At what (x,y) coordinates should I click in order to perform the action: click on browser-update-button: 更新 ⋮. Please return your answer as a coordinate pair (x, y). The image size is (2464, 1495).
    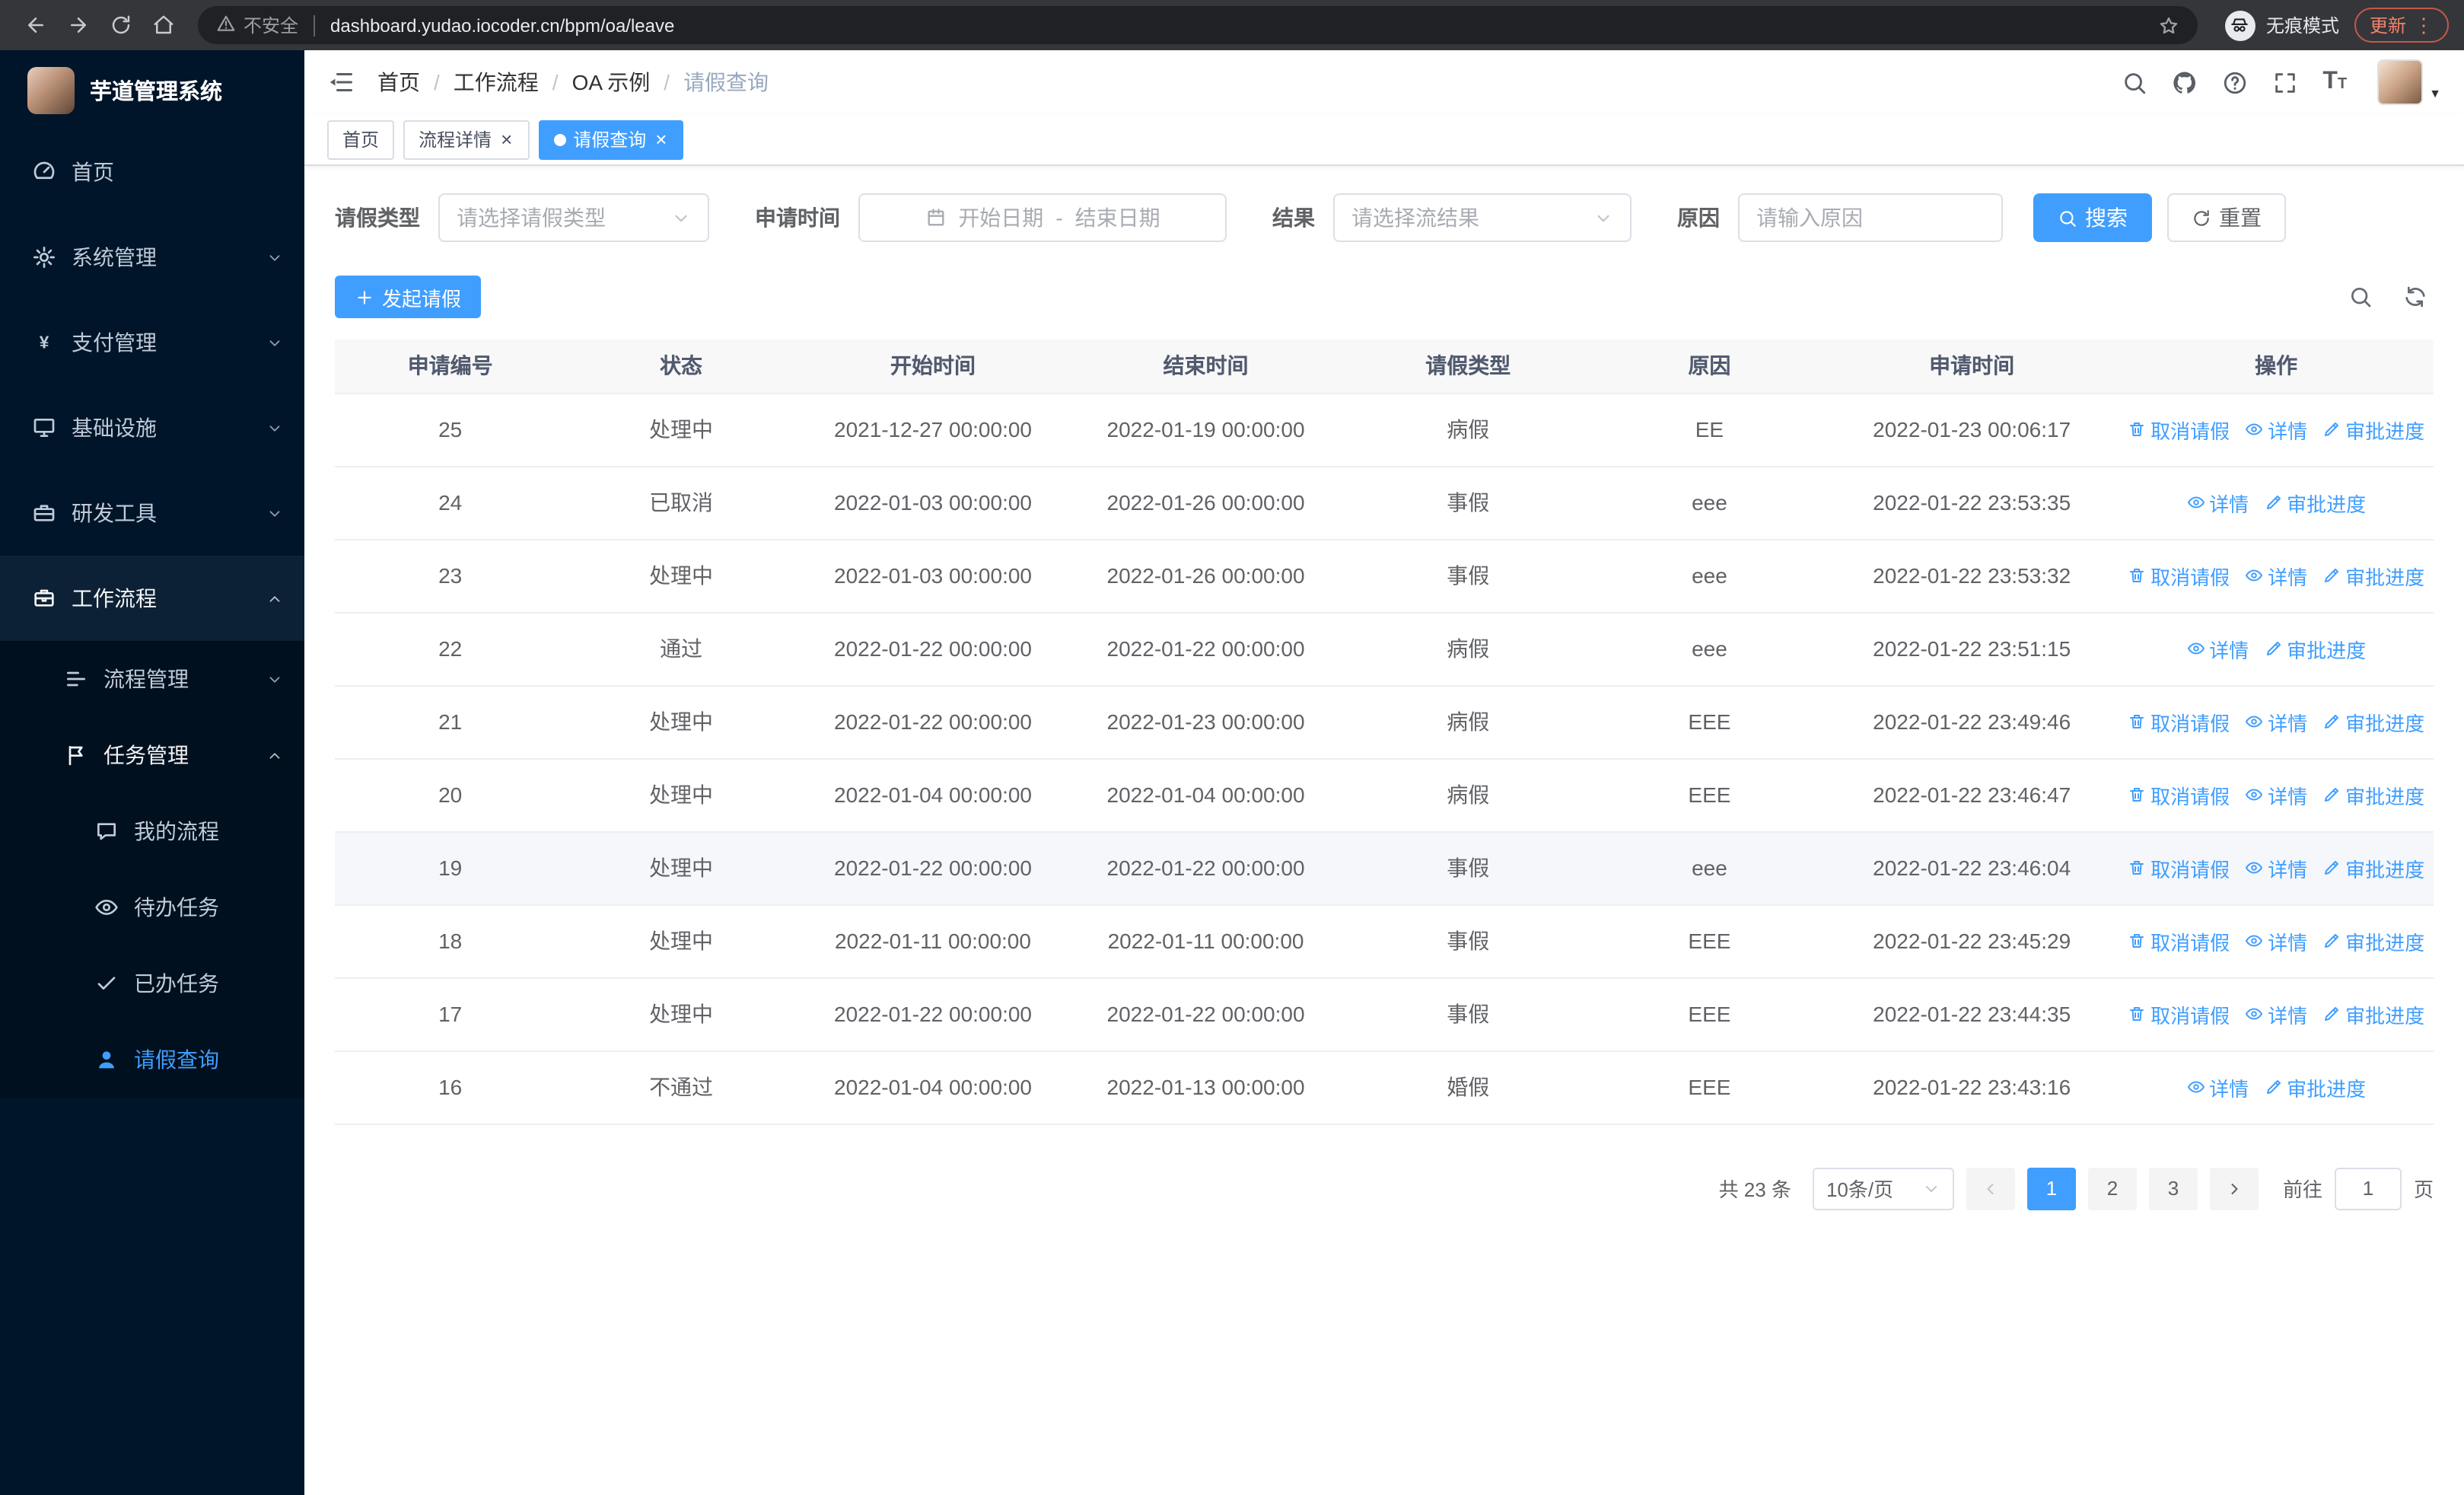
    Looking at the image, I should click on (2401, 26).